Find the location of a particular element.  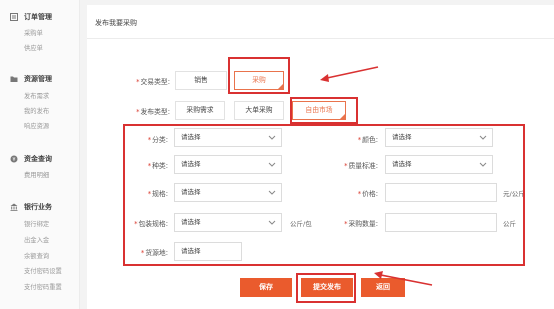

origin-label: *货源地: is located at coordinates (154, 253).